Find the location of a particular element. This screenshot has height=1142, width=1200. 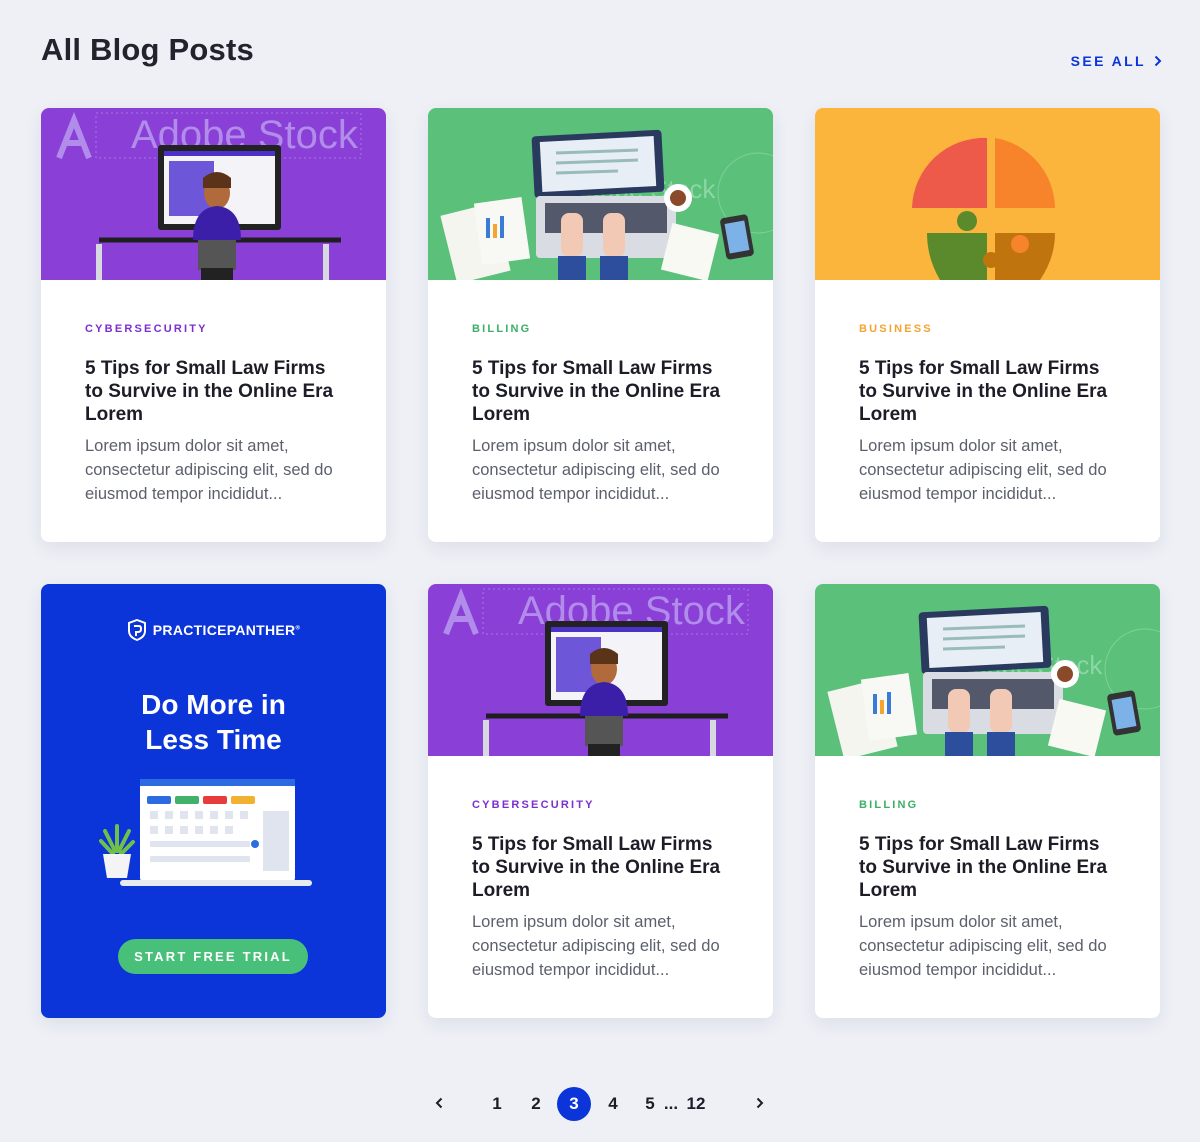

headline-line-1: Do More in is located at coordinates (213, 704).